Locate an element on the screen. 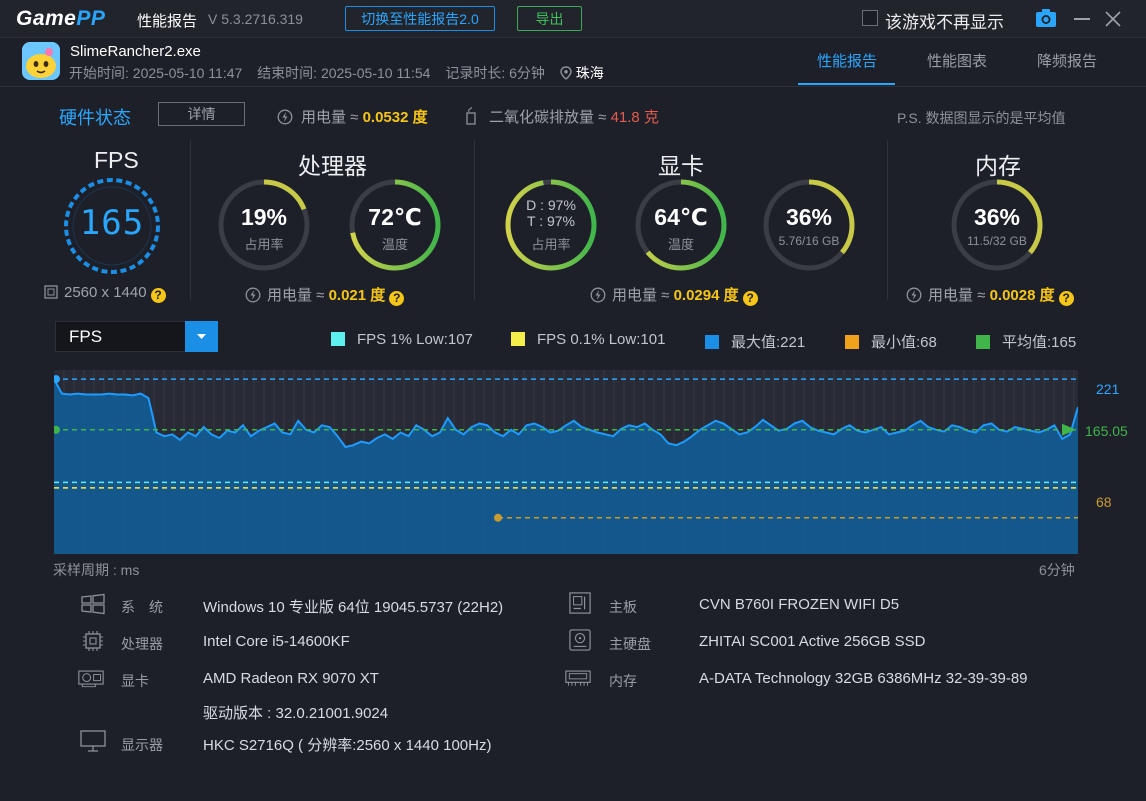 The width and height of the screenshot is (1146, 801). motherboard-value: CVN B760I FROZEN WIFI D5 is located at coordinates (799, 604).